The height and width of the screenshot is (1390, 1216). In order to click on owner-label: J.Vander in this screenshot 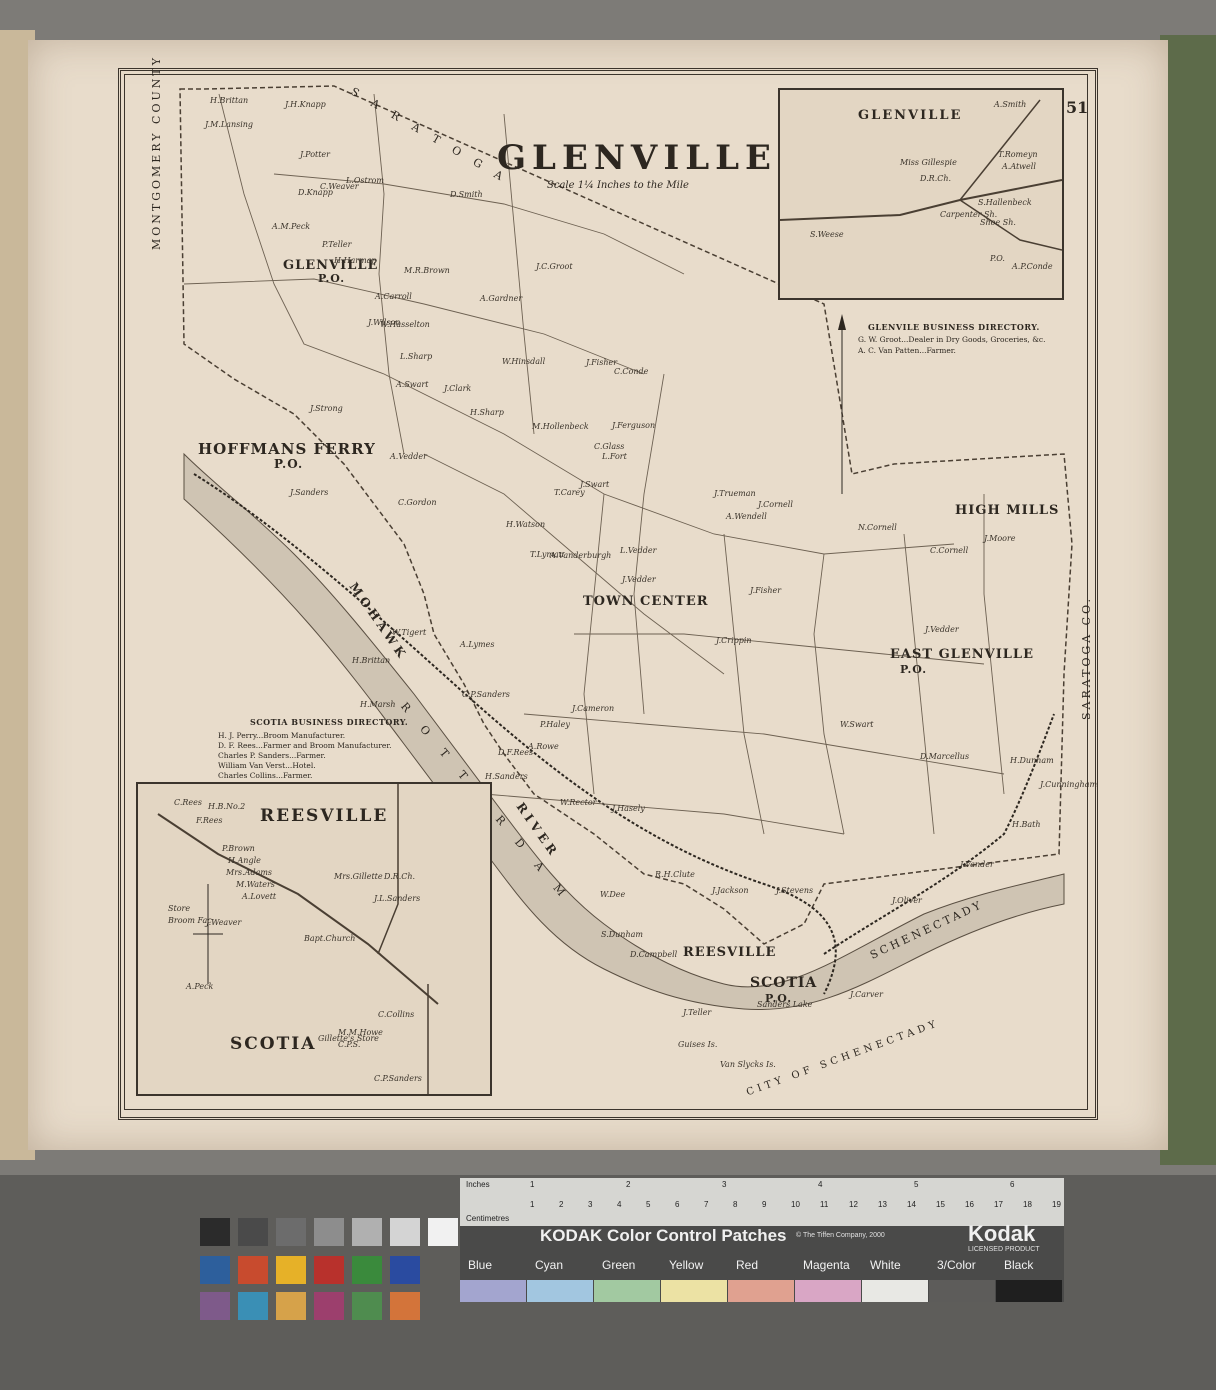, I will do `click(977, 864)`.